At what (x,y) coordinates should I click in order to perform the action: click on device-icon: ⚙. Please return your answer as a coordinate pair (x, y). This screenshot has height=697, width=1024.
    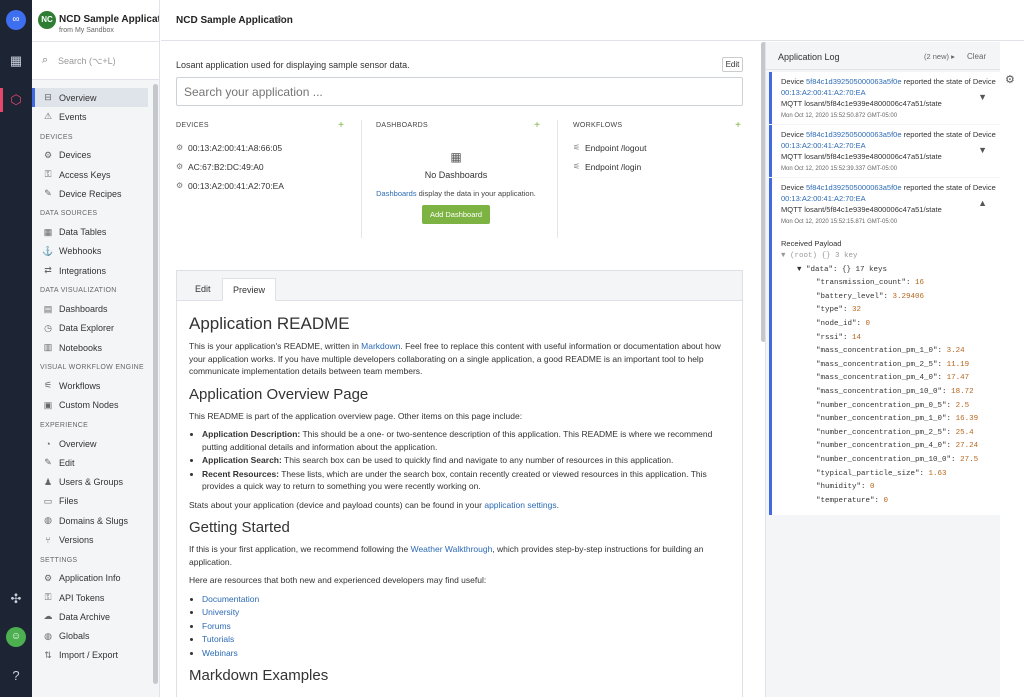
    Looking at the image, I should click on (180, 166).